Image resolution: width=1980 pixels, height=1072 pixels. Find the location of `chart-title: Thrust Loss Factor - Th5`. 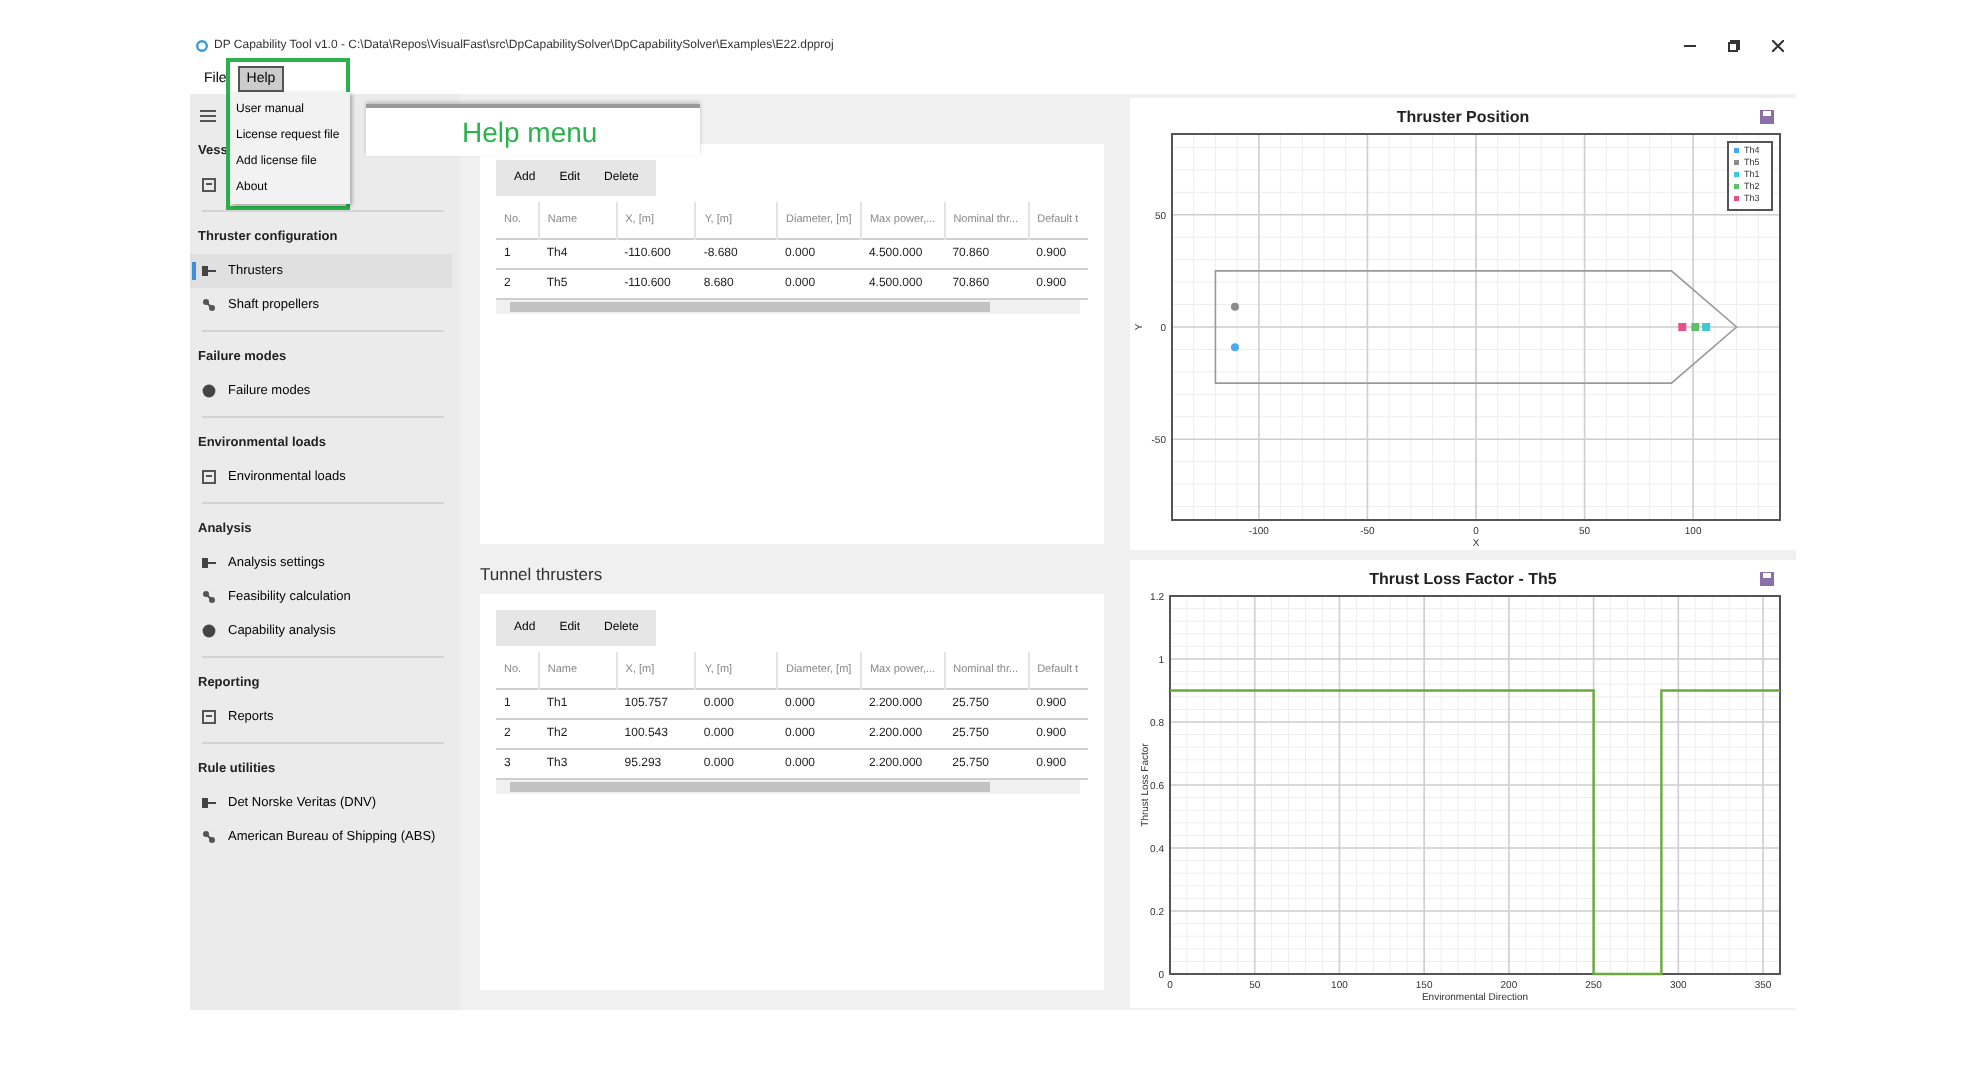

chart-title: Thrust Loss Factor - Th5 is located at coordinates (1463, 579).